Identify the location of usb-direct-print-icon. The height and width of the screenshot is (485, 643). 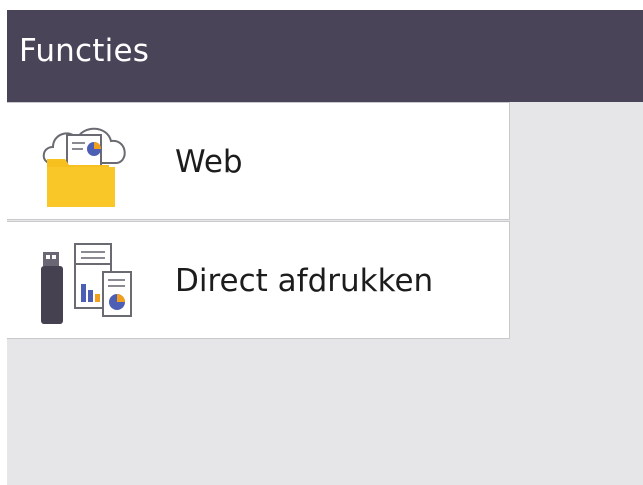
(85, 283).